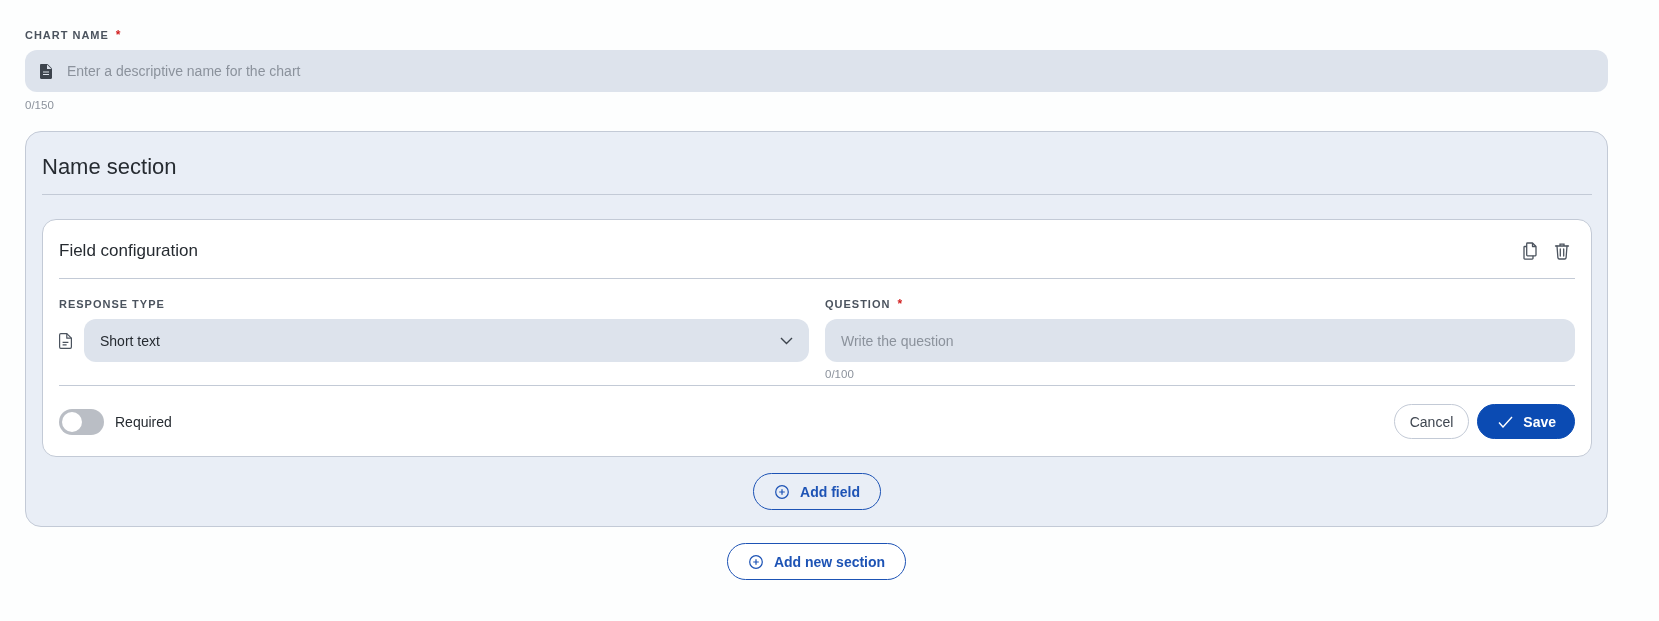 The width and height of the screenshot is (1659, 621). What do you see at coordinates (109, 167) in the screenshot?
I see `section-title: Name section` at bounding box center [109, 167].